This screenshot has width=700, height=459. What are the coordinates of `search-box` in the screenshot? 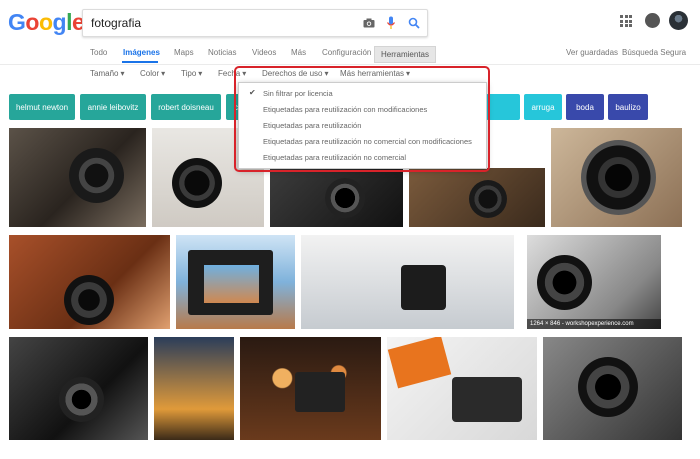 It's located at (255, 23).